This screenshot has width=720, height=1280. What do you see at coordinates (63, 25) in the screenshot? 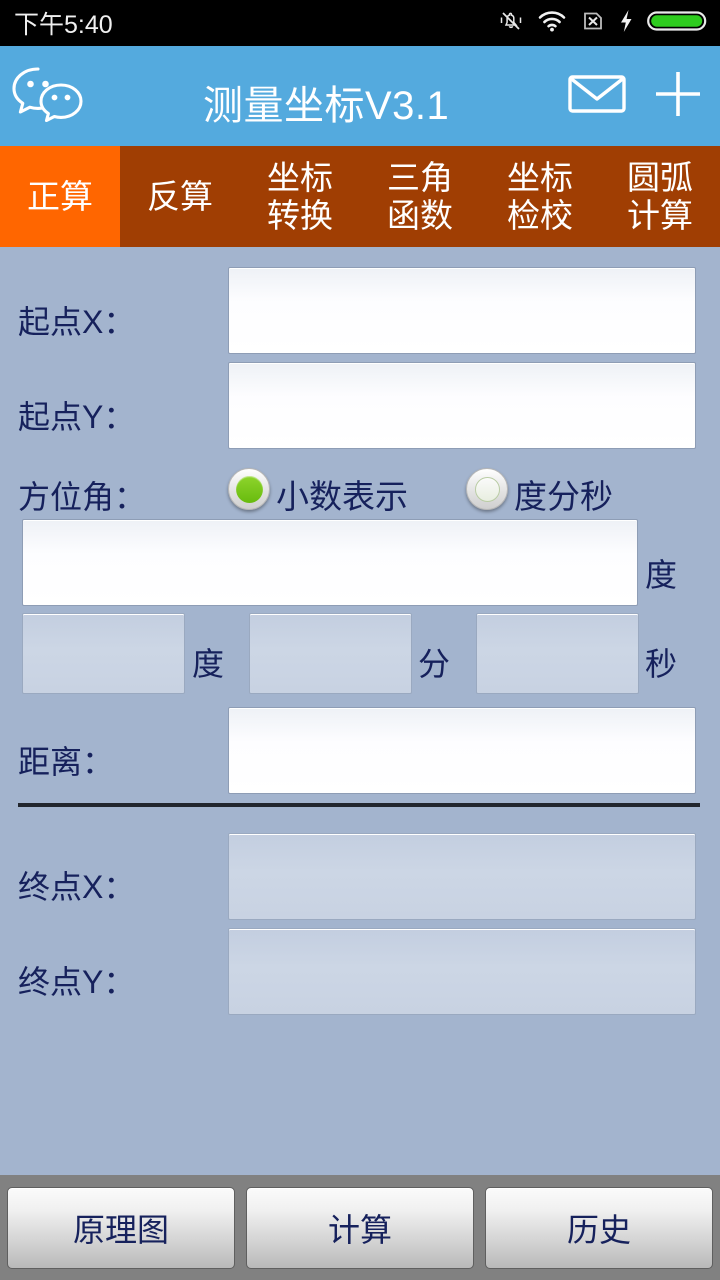
I see `status-clock: 下午5:40` at bounding box center [63, 25].